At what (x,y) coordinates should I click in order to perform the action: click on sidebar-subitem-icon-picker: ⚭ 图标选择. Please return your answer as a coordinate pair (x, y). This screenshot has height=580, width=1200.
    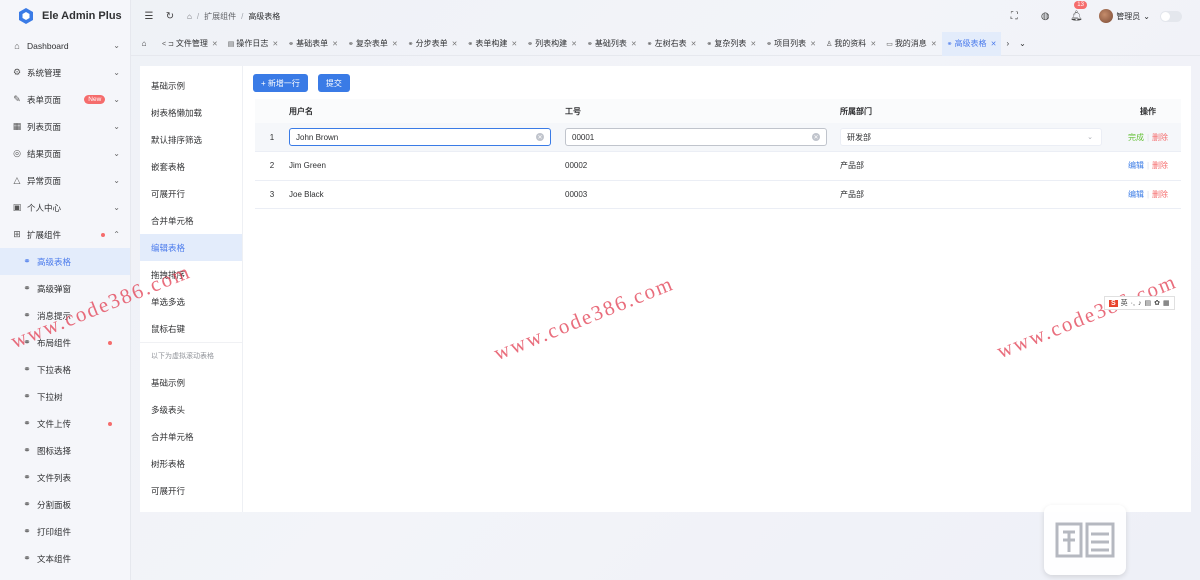
    Looking at the image, I should click on (65, 450).